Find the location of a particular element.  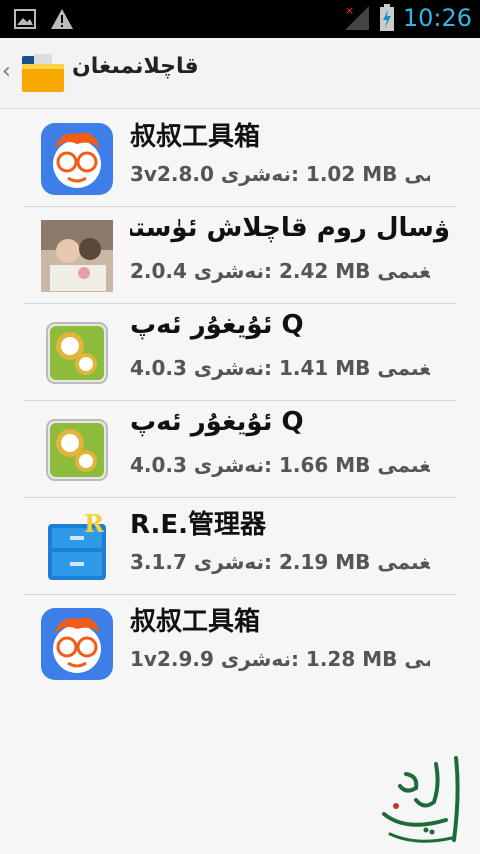

clock: 10:26 is located at coordinates (437, 18).